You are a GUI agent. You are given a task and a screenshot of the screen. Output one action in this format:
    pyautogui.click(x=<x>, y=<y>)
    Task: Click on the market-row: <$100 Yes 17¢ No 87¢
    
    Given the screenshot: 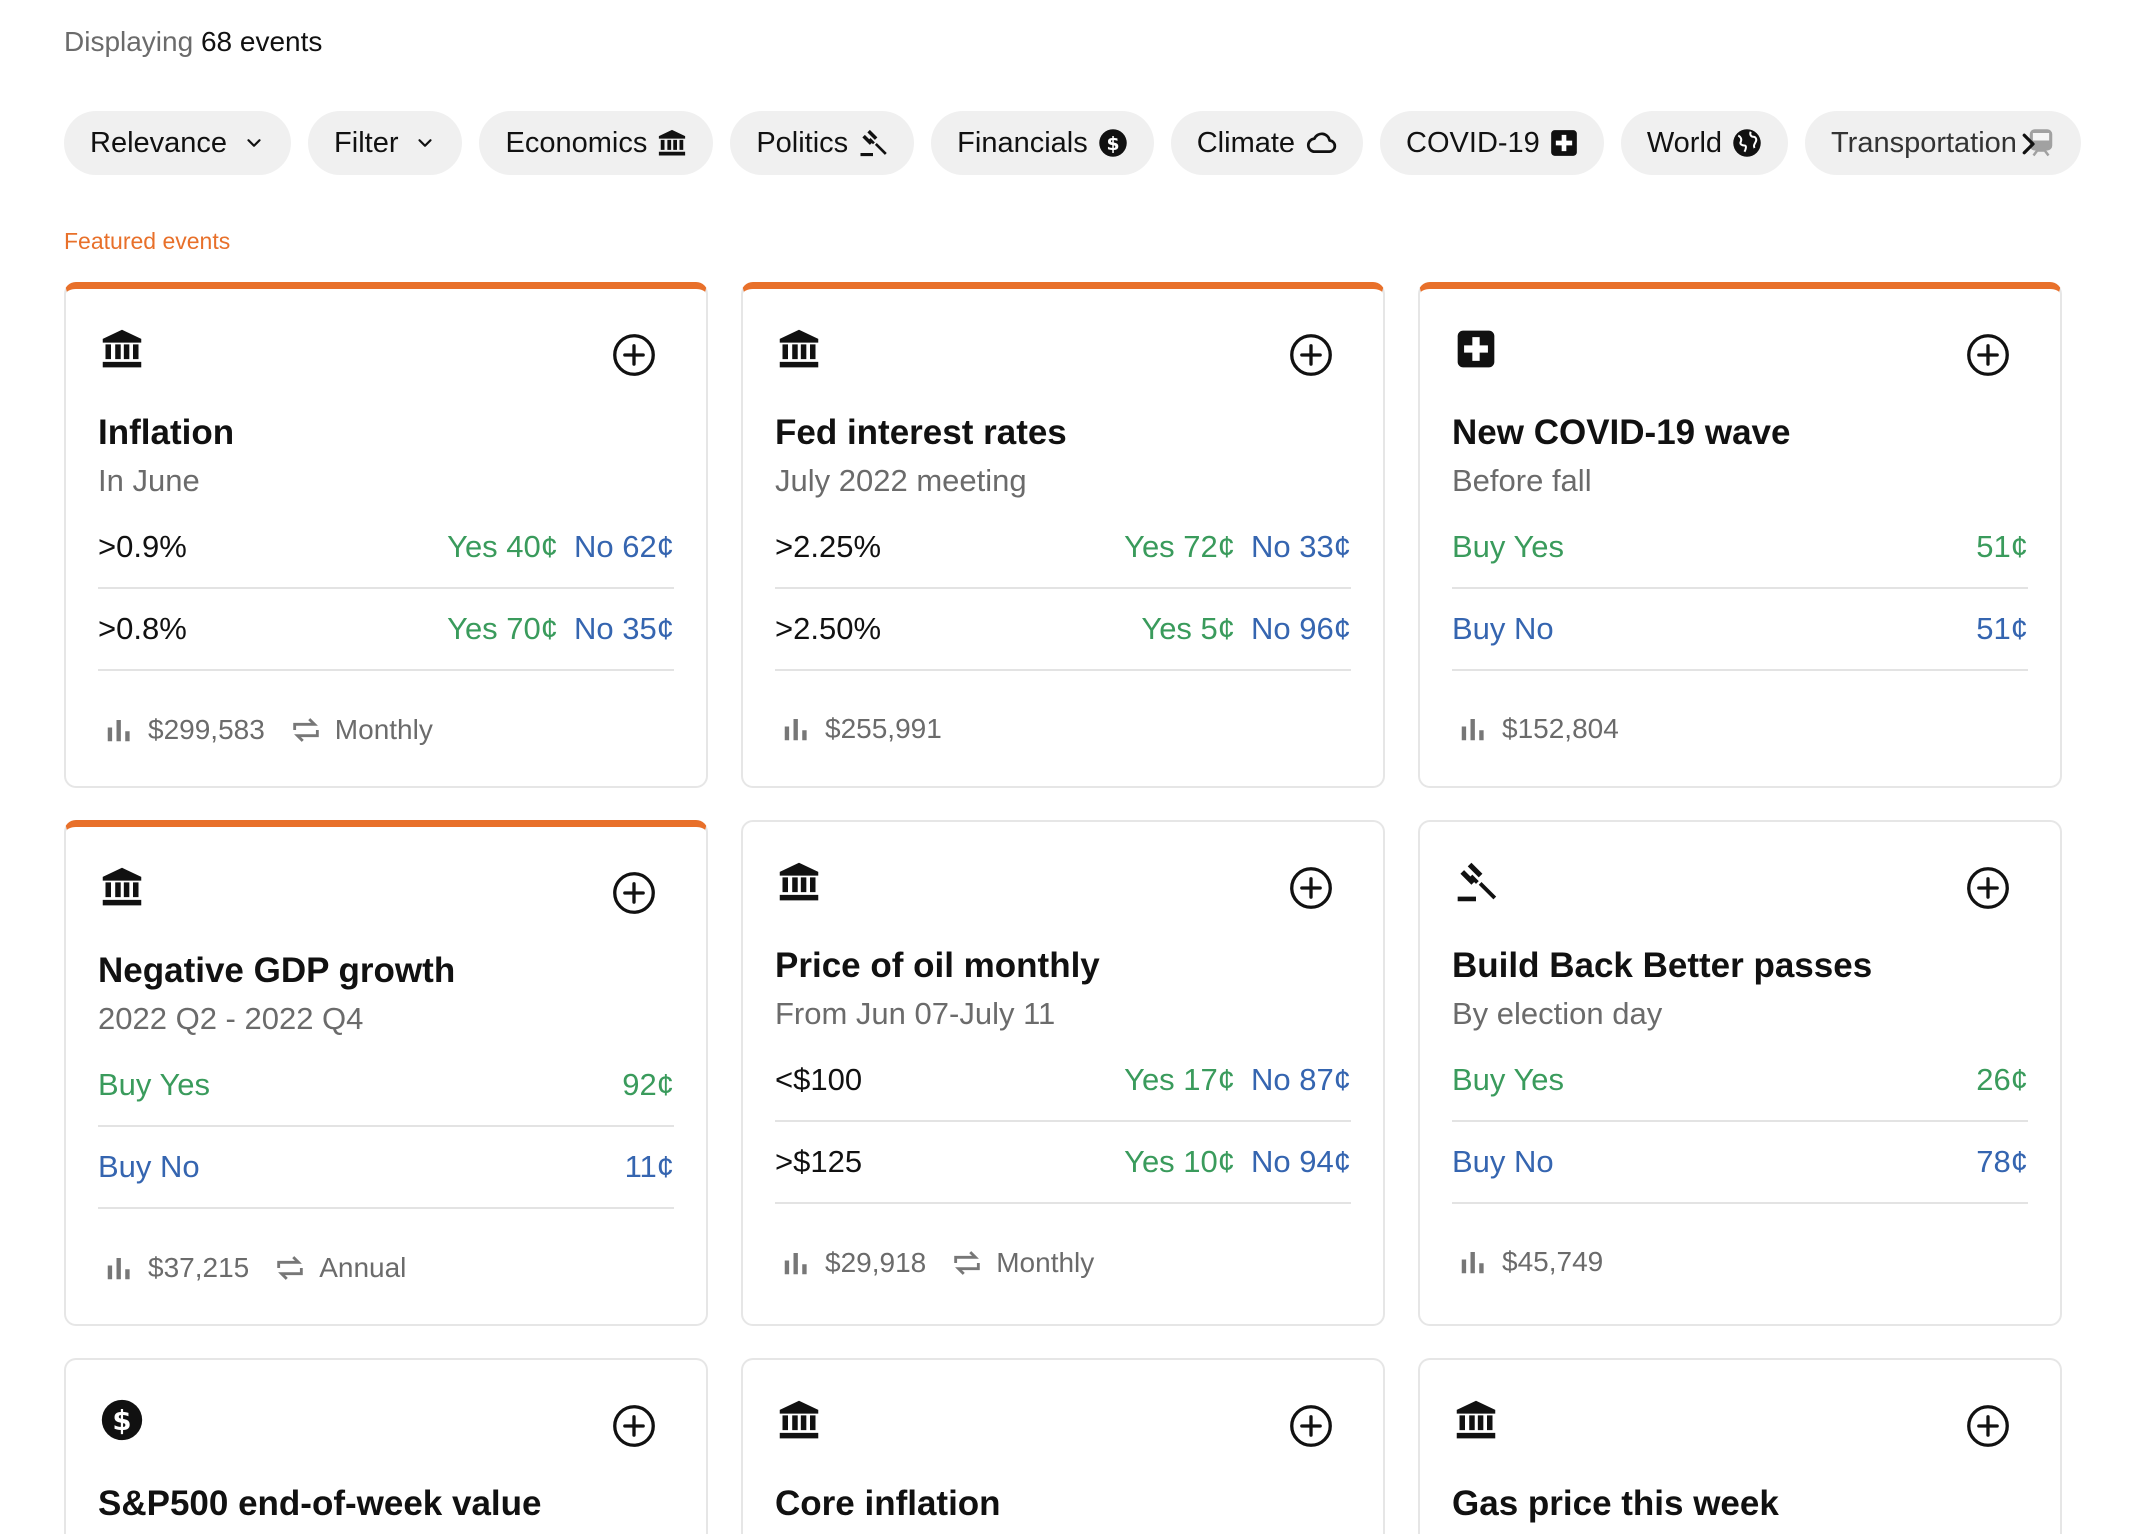 What is the action you would take?
    pyautogui.click(x=1063, y=1081)
    